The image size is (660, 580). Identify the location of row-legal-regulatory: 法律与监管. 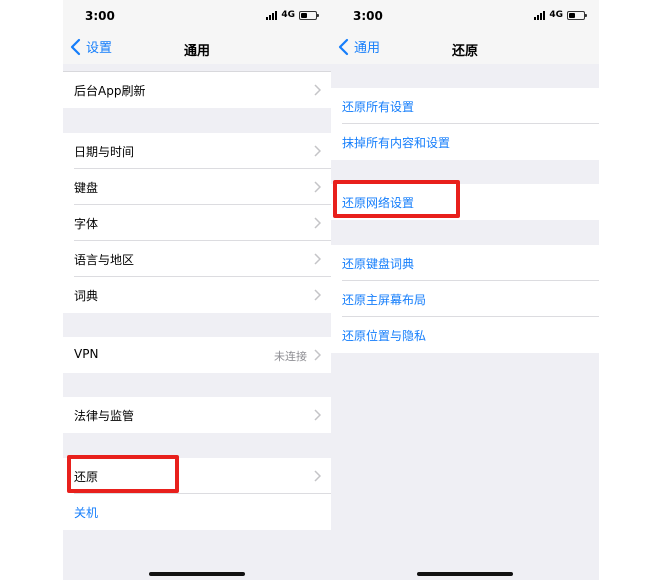
(197, 415).